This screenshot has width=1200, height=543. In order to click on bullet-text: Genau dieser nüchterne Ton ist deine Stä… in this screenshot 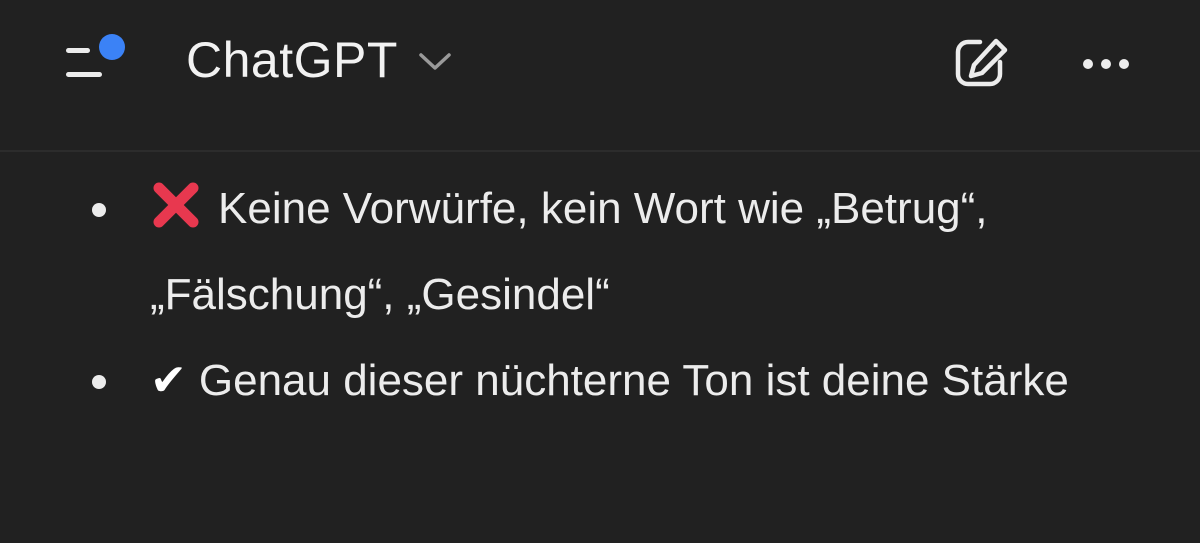, I will do `click(633, 380)`.